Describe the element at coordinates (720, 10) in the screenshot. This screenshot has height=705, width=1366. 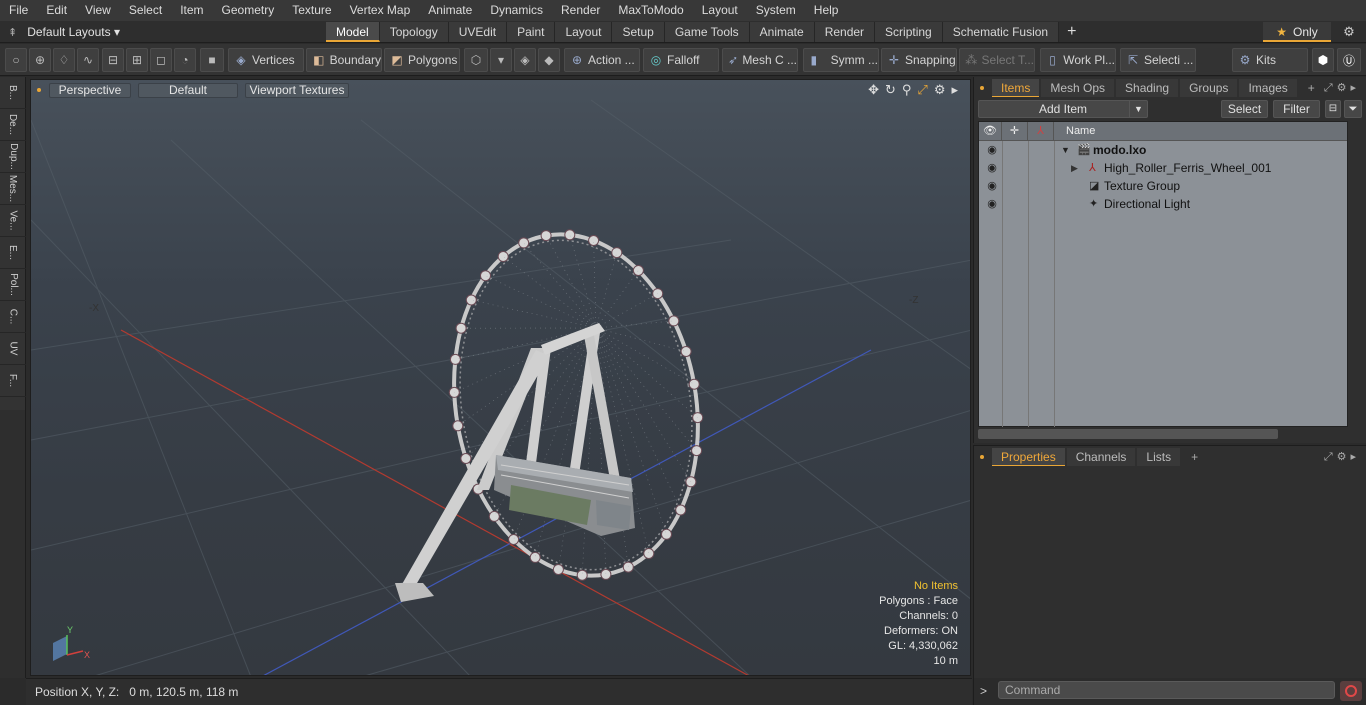
I see `menu-layout: Layout` at that location.